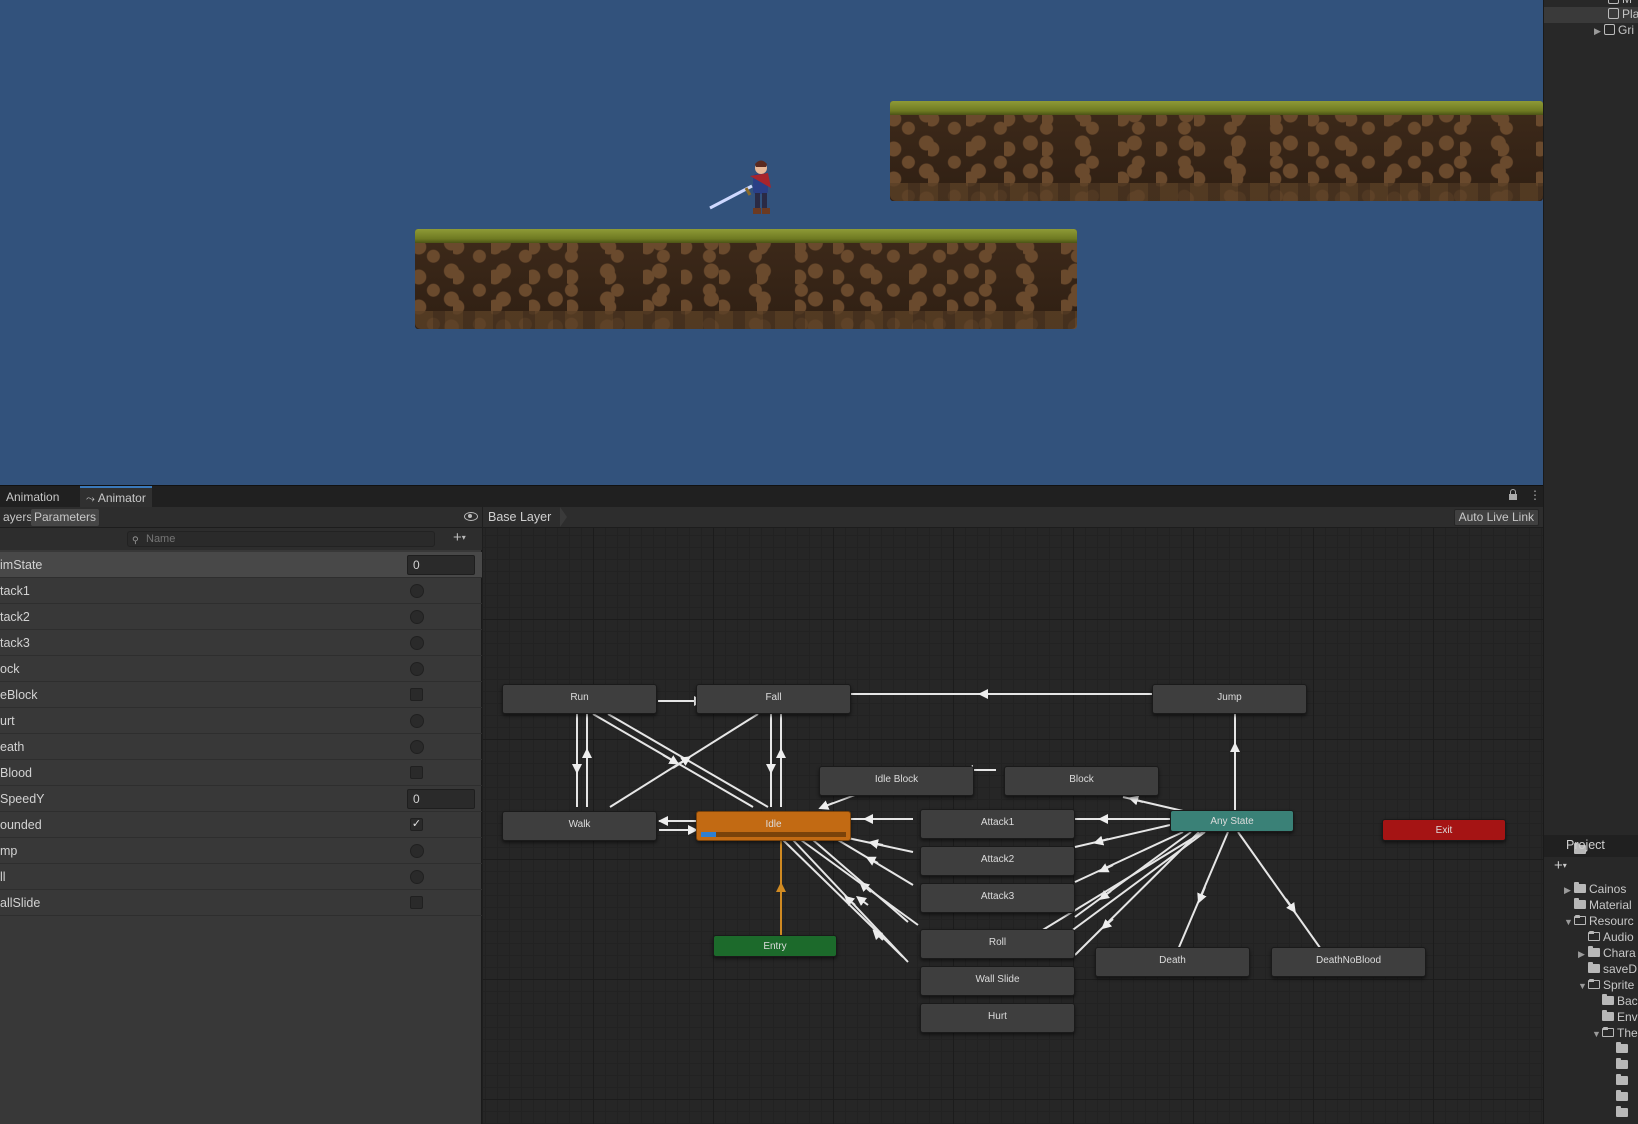 The width and height of the screenshot is (1638, 1124). I want to click on parameter-name: imState, so click(21, 565).